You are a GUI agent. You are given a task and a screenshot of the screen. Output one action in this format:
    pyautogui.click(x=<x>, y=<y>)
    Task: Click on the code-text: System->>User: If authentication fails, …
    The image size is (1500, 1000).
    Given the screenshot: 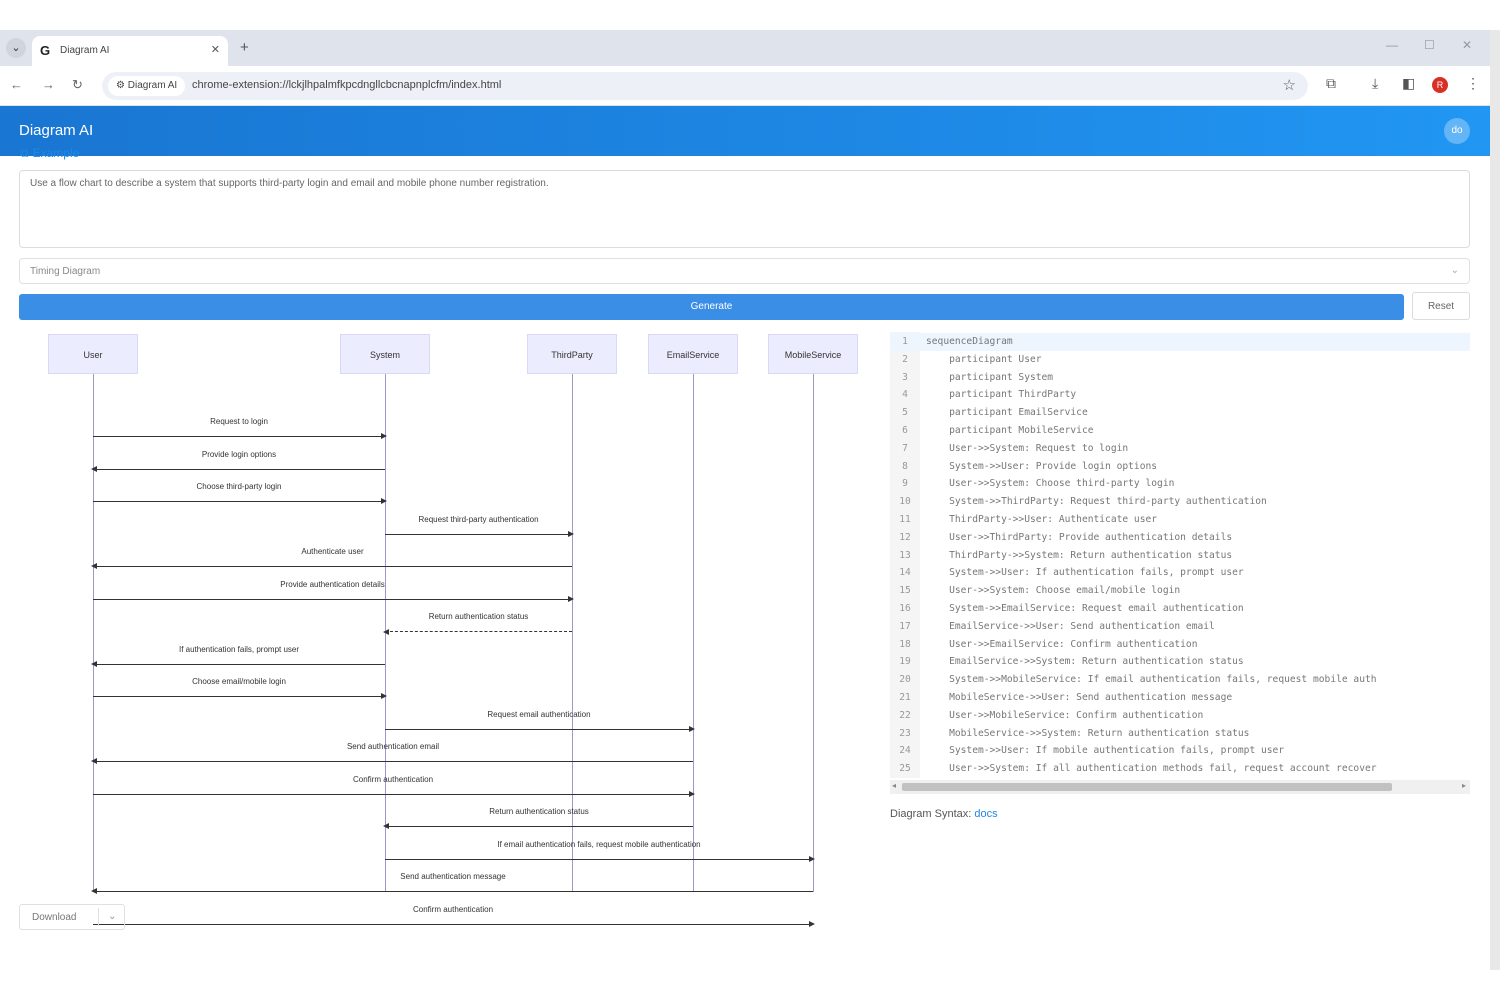 What is the action you would take?
    pyautogui.click(x=1085, y=573)
    